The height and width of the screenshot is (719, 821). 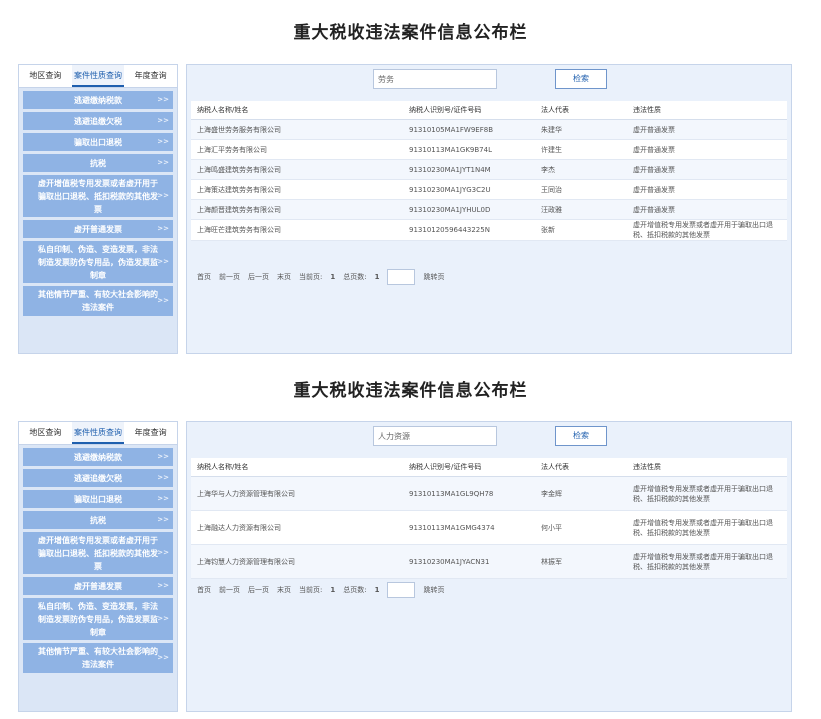 I want to click on table-row: 上海汇平劳务有限公司 91310113MA1GK9B74L 许建生 虚开普通发票, so click(x=489, y=149).